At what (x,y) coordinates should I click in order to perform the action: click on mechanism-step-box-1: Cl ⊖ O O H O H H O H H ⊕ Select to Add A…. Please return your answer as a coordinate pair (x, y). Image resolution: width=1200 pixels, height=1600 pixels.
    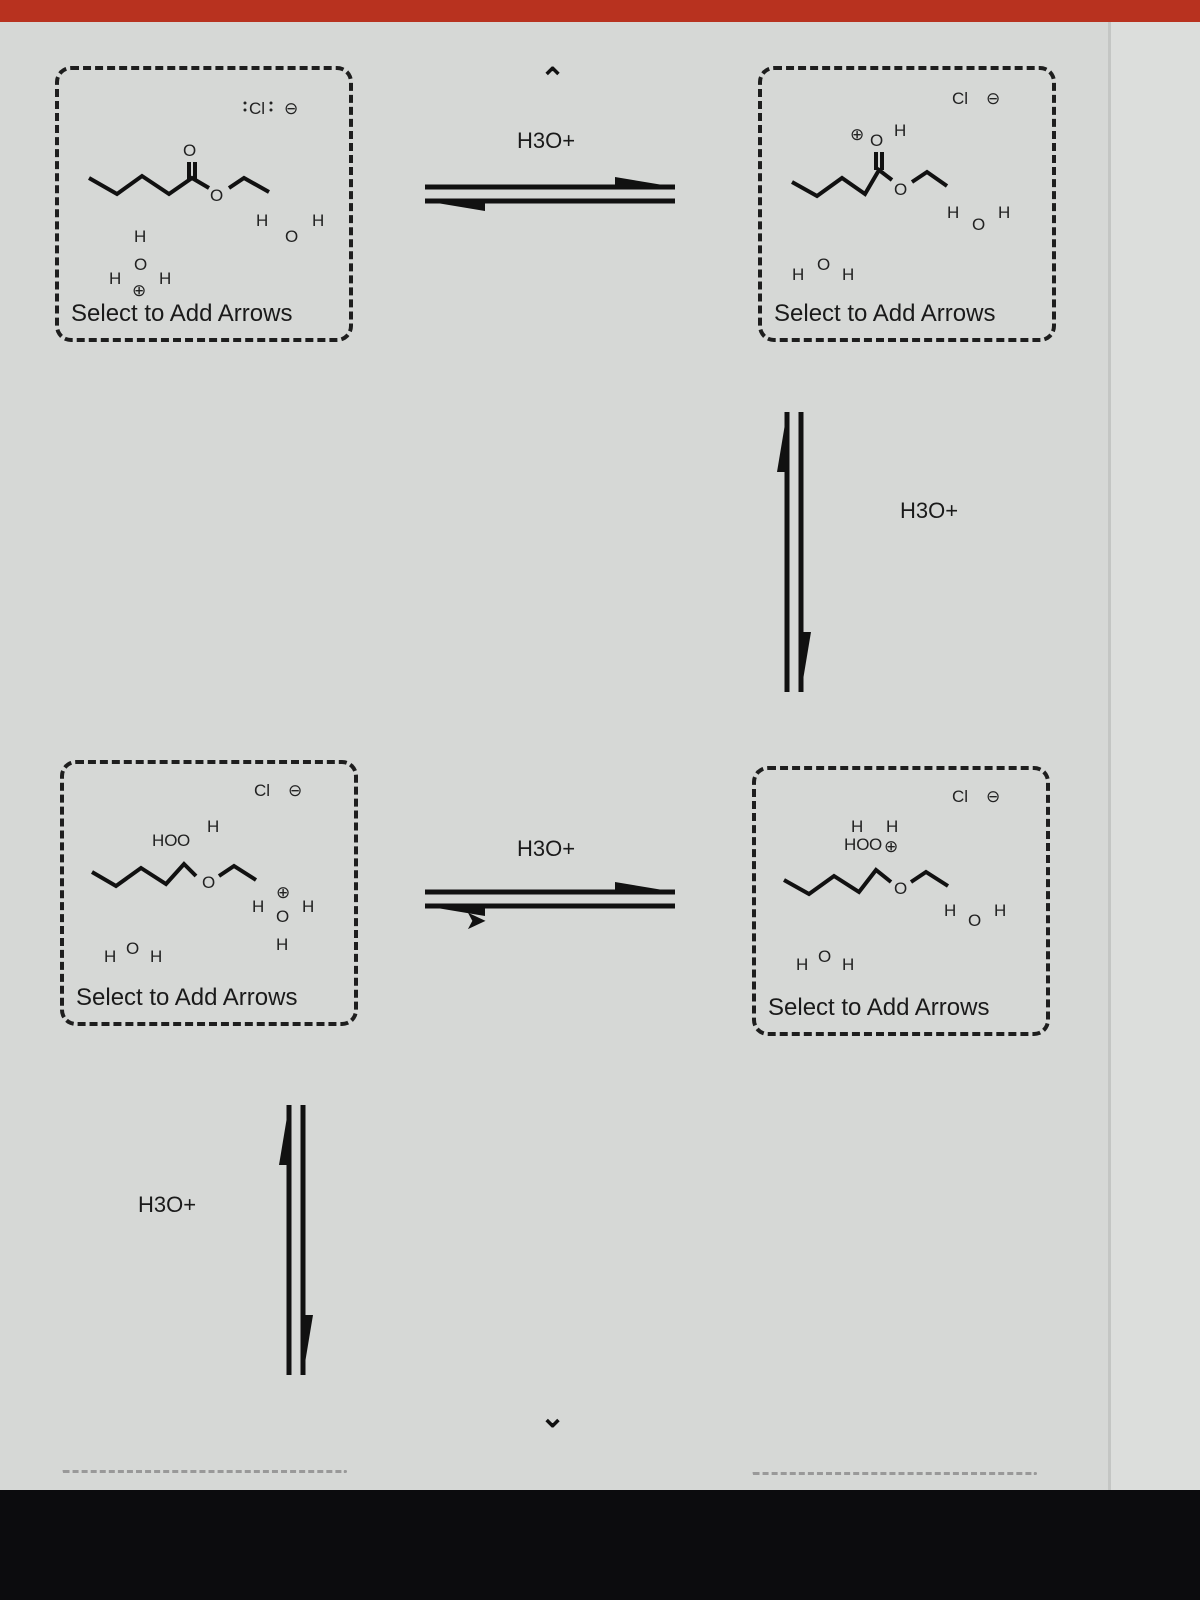
    Looking at the image, I should click on (204, 204).